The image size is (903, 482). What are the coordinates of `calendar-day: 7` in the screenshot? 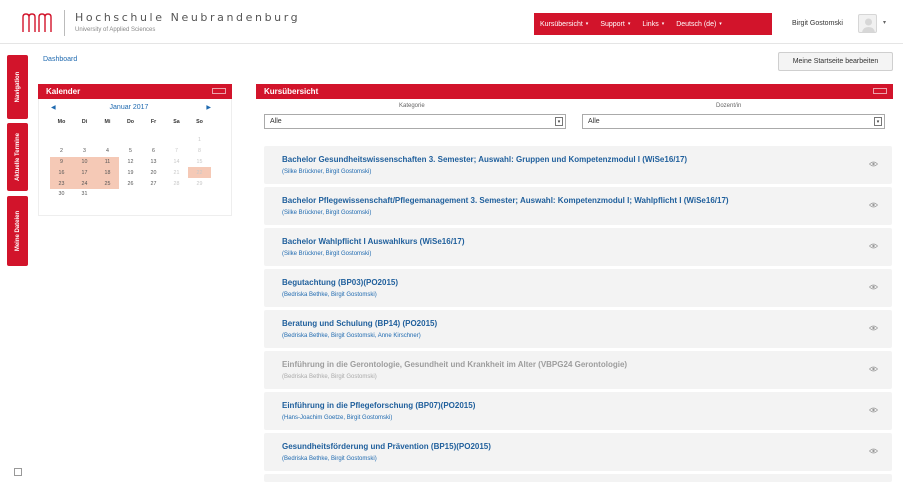 It's located at (176, 151).